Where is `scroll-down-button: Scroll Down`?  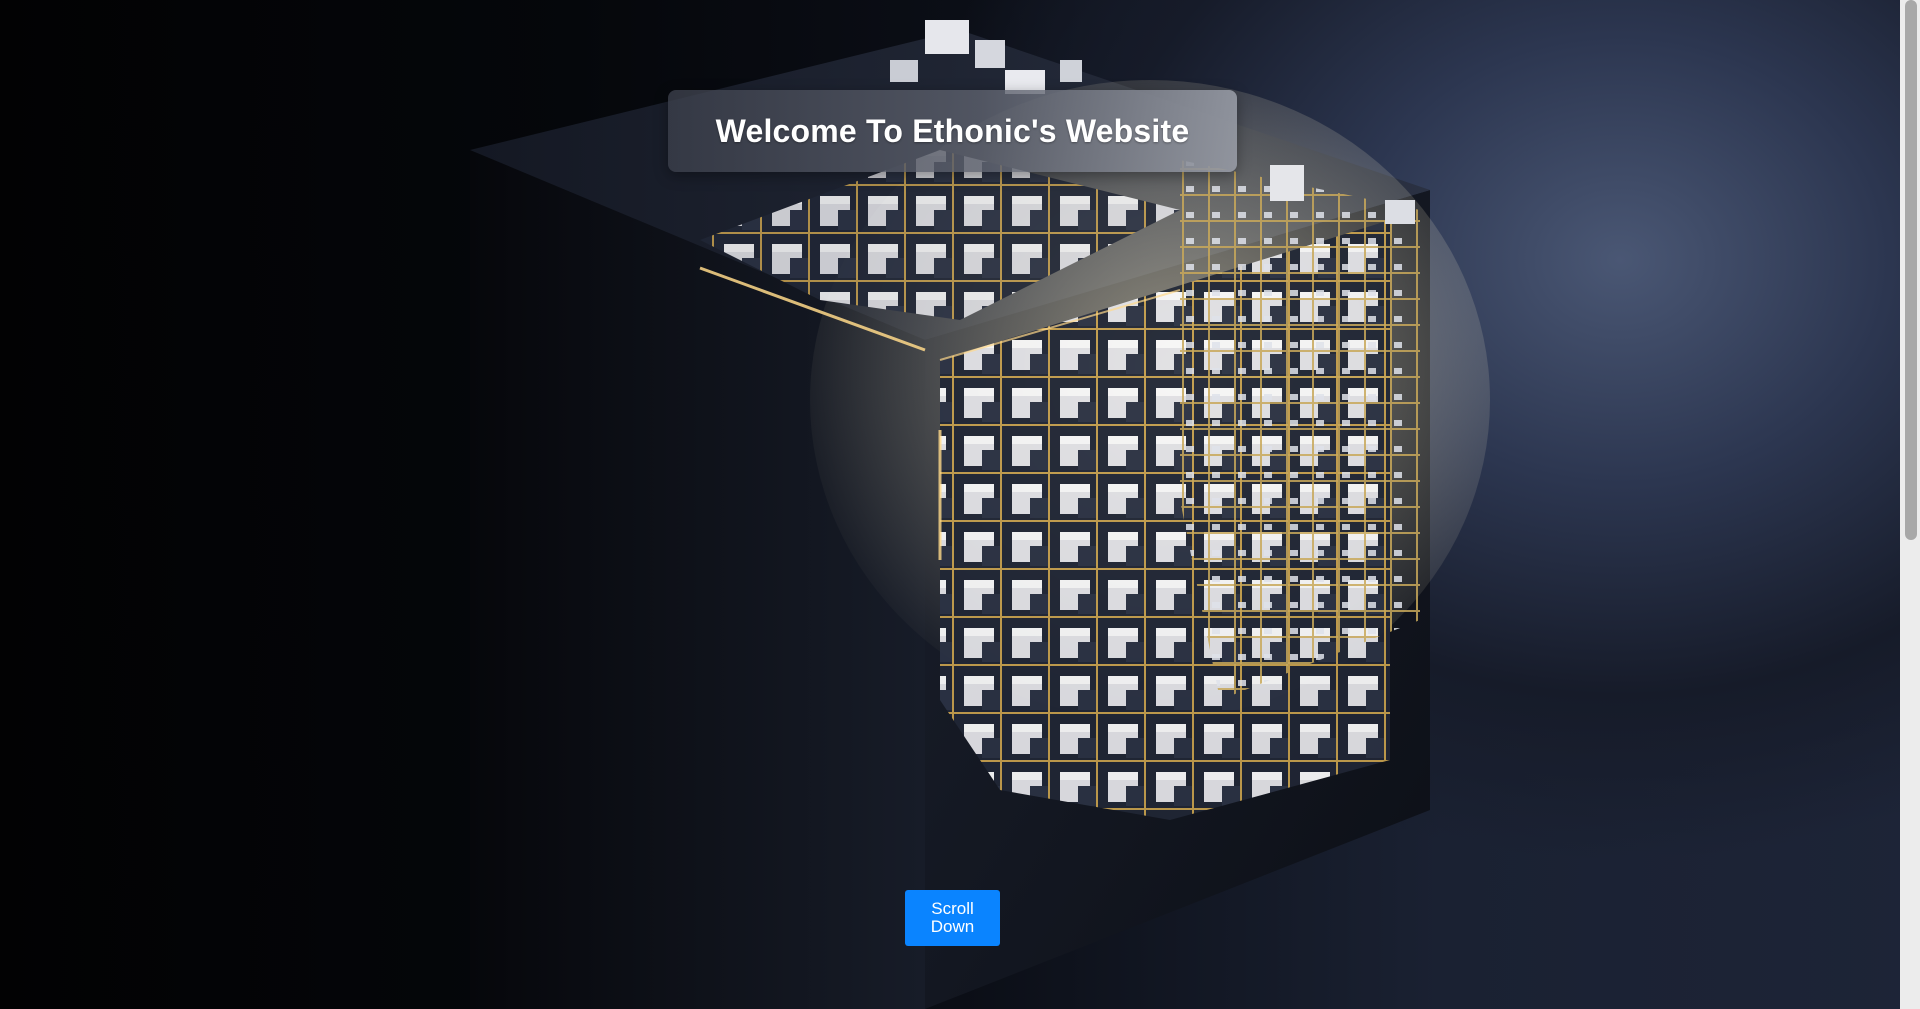
scroll-down-button: Scroll Down is located at coordinates (952, 918).